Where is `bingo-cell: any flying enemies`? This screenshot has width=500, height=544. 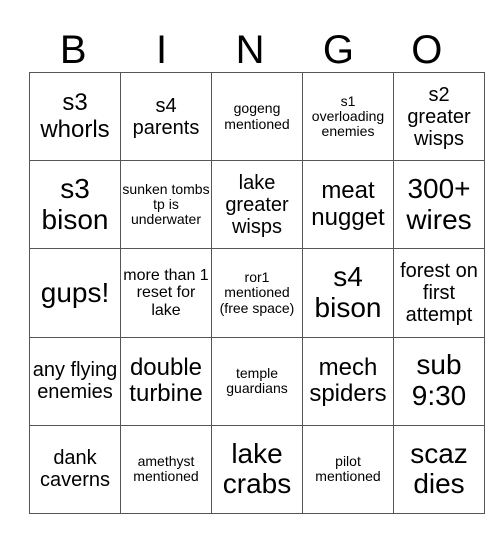
bingo-cell: any flying enemies is located at coordinates (75, 381).